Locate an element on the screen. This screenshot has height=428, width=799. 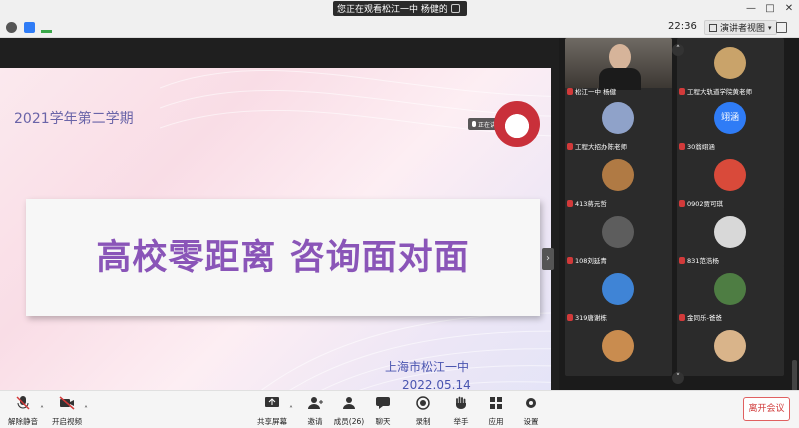
title-bar: 您正在观看松江一中 杨健的屏幕 — □ ✕ is located at coordinates (399, 9).